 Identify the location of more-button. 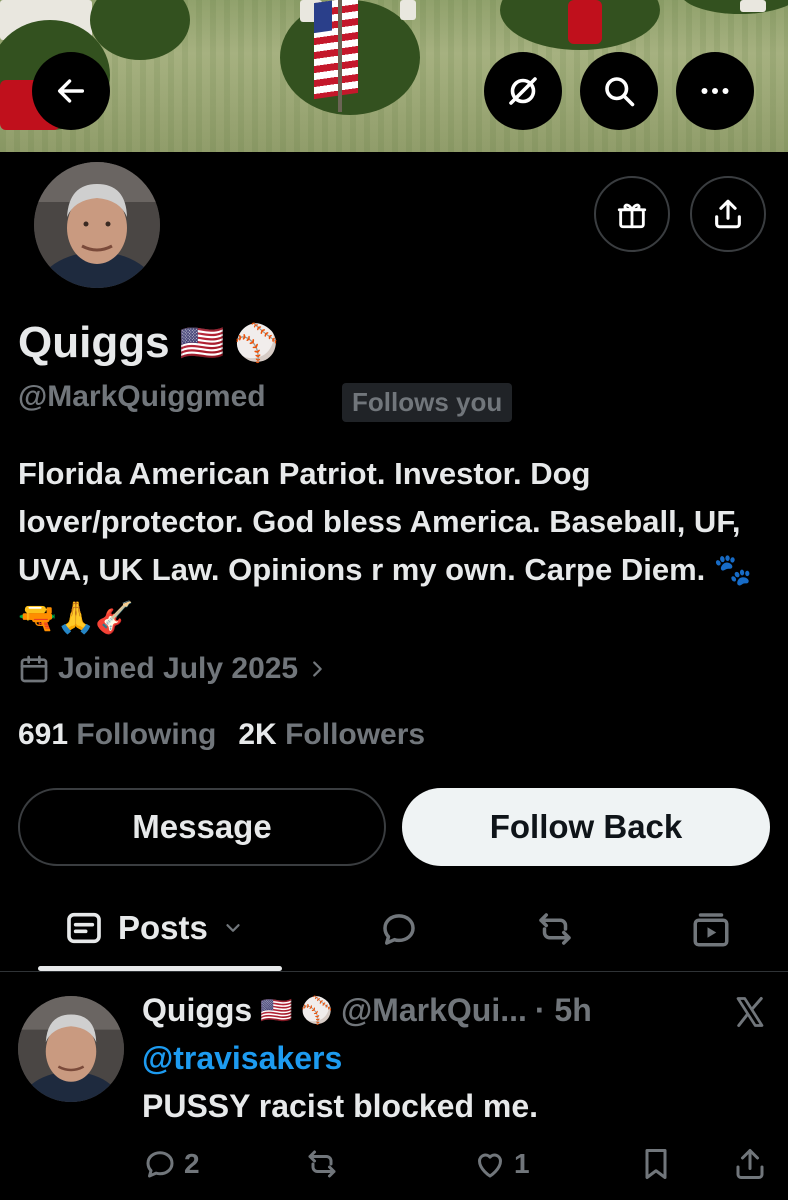
(715, 91).